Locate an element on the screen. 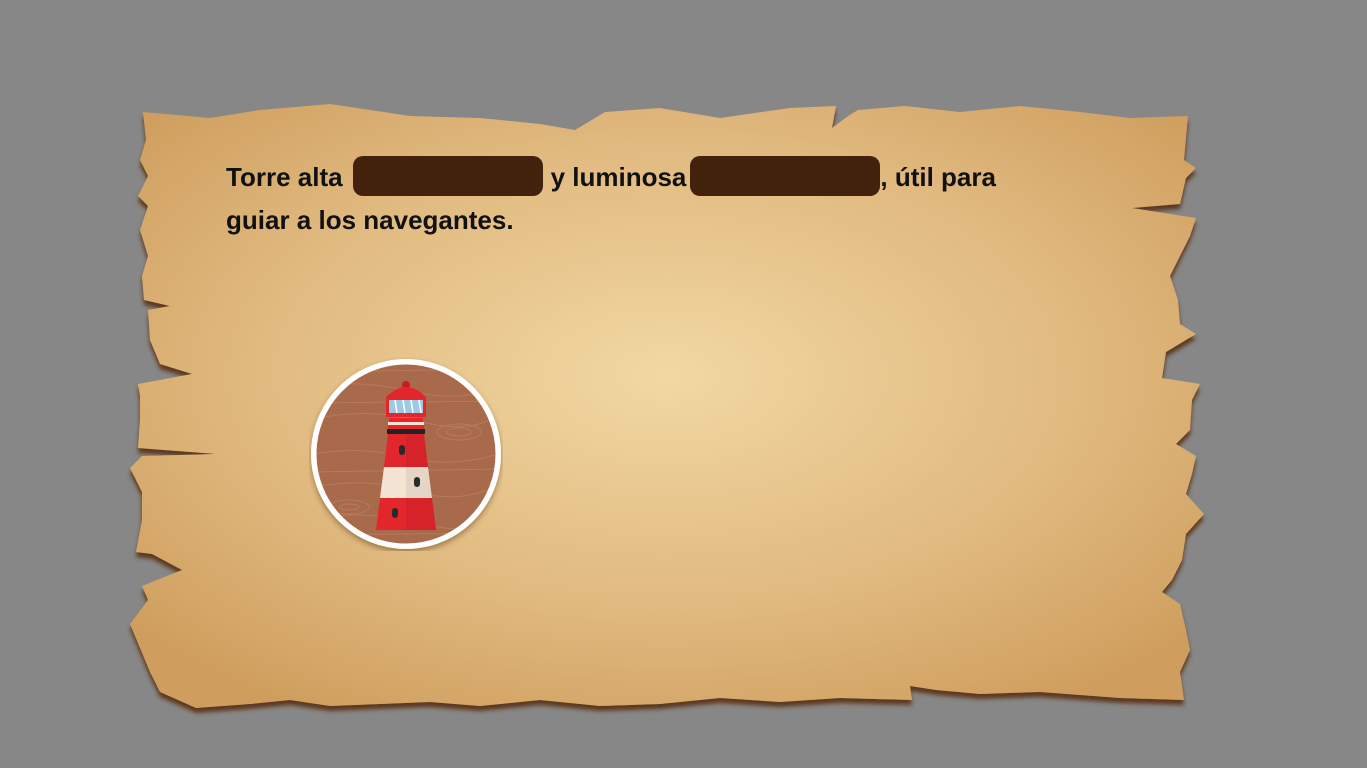 This screenshot has width=1367, height=768. sentence-text-part1: Torre alta is located at coordinates (284, 177).